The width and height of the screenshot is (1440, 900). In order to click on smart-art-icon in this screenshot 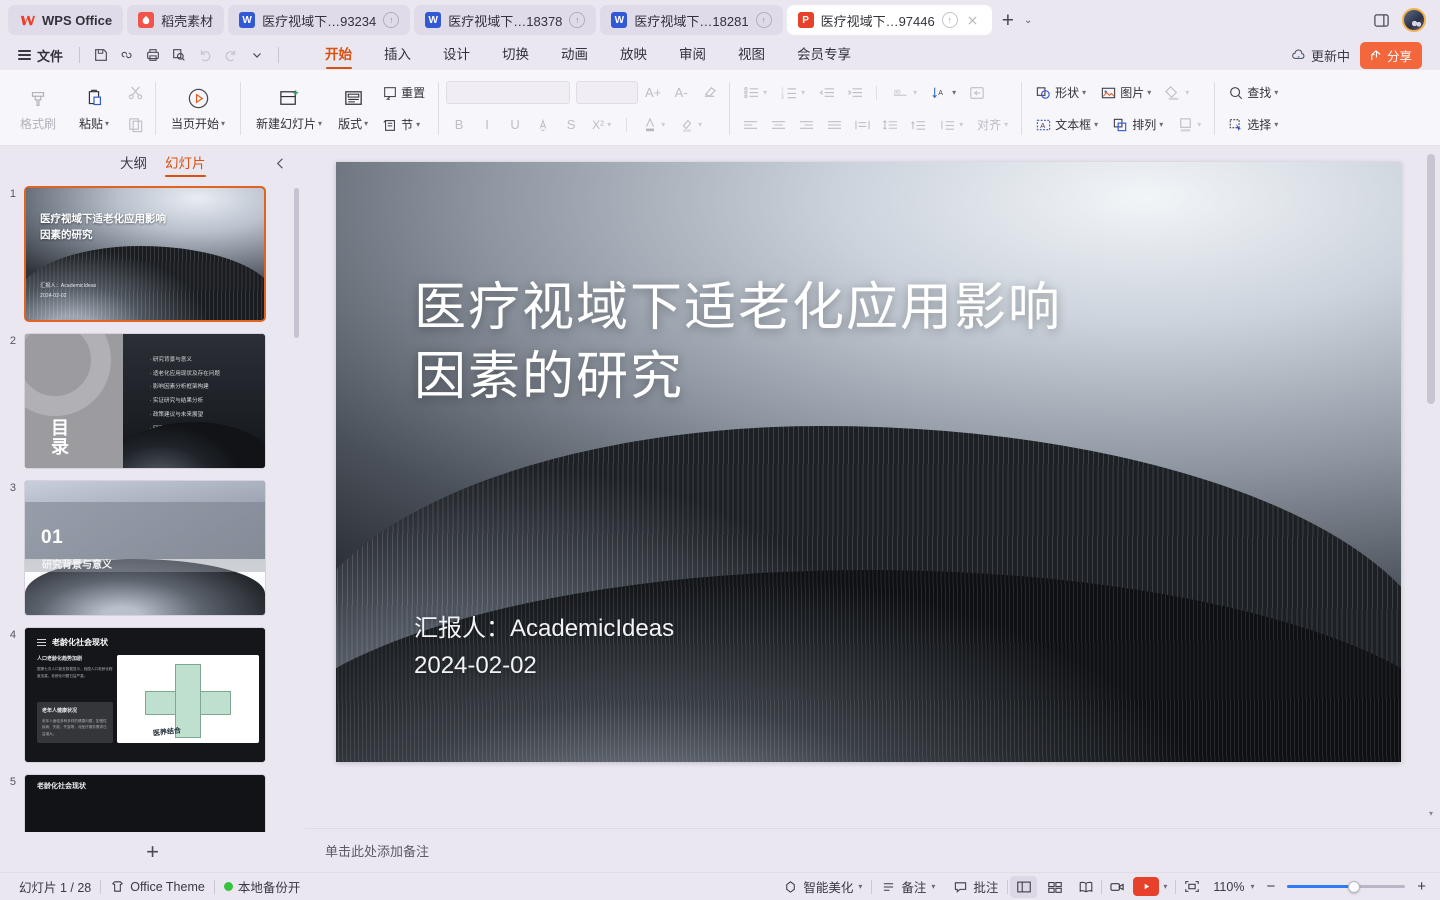, I will do `click(977, 93)`.